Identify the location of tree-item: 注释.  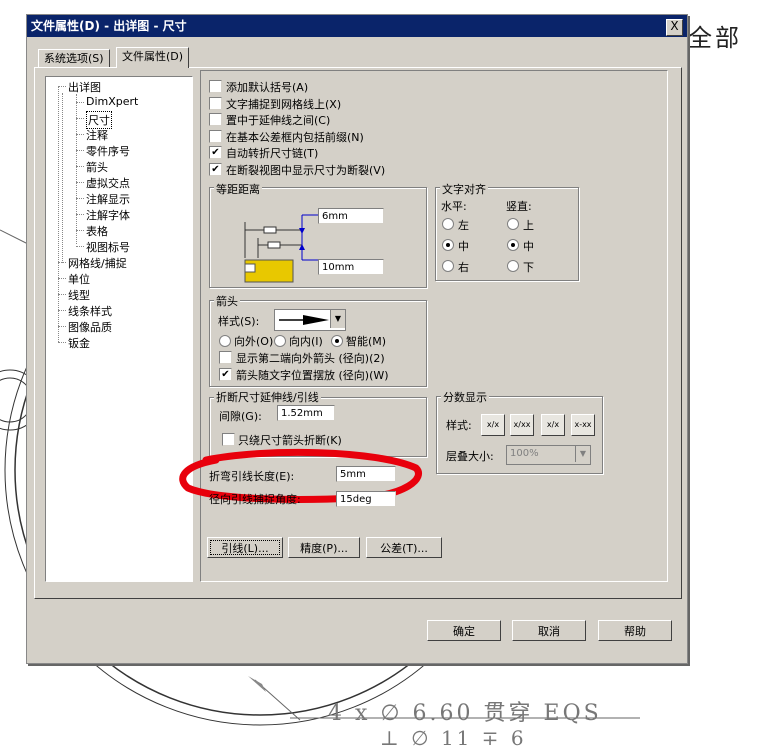
(97, 135).